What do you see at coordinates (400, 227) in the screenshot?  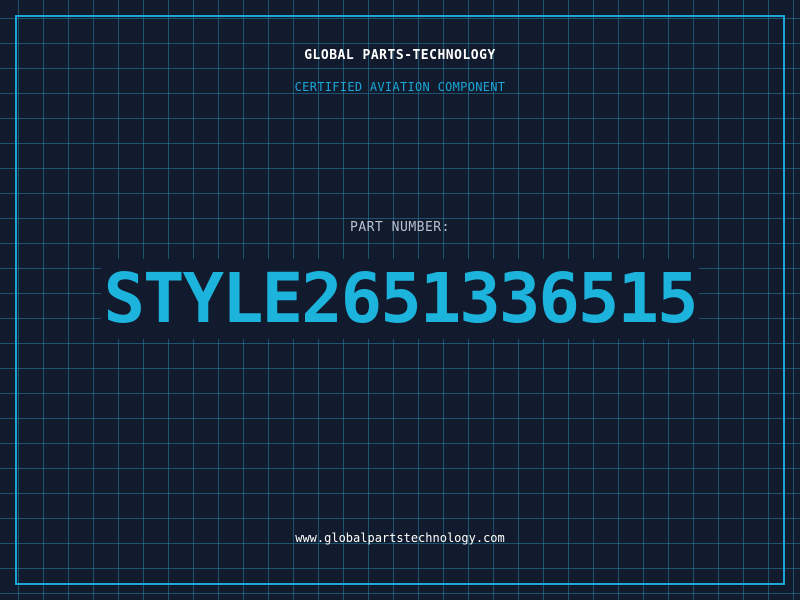 I see `part-number-label: PART NUMBER:` at bounding box center [400, 227].